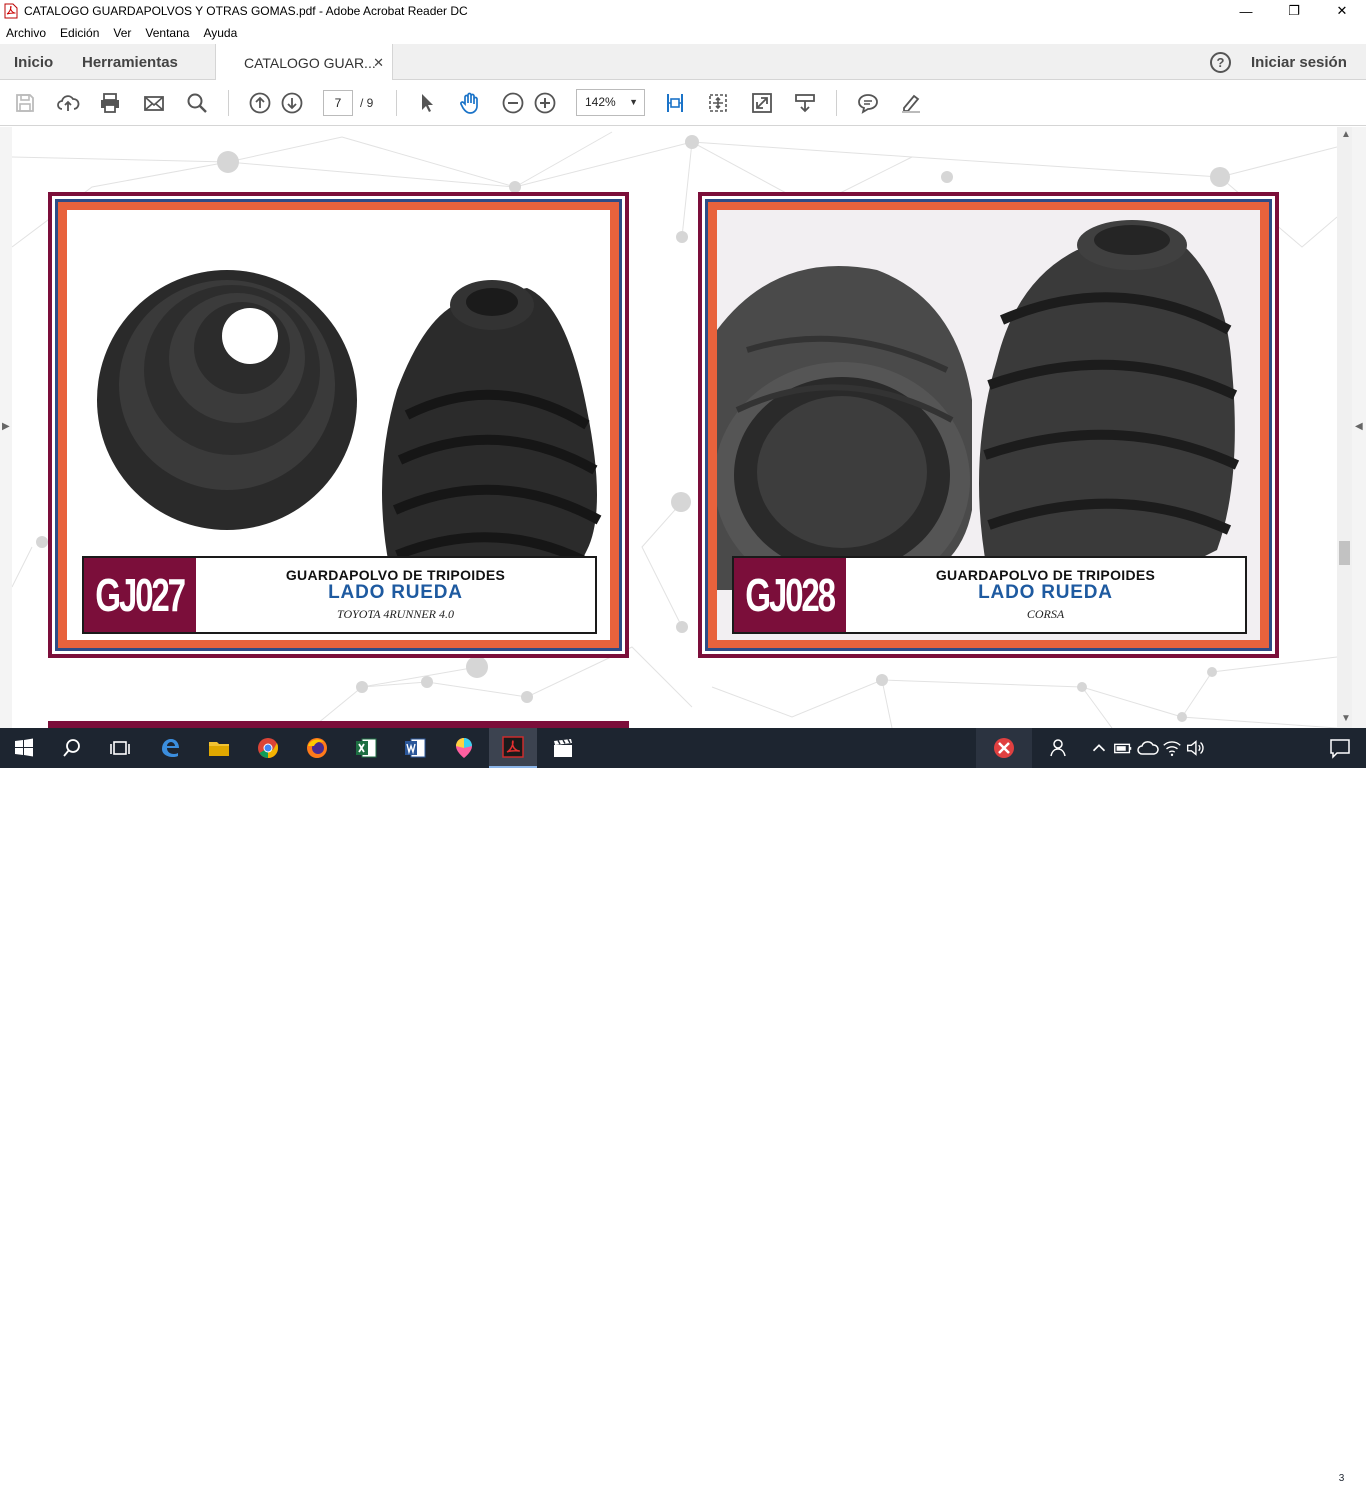  Describe the element at coordinates (683, 33) in the screenshot. I see `menu-bar: Archivo Edición Ver Ventana Ayuda` at that location.